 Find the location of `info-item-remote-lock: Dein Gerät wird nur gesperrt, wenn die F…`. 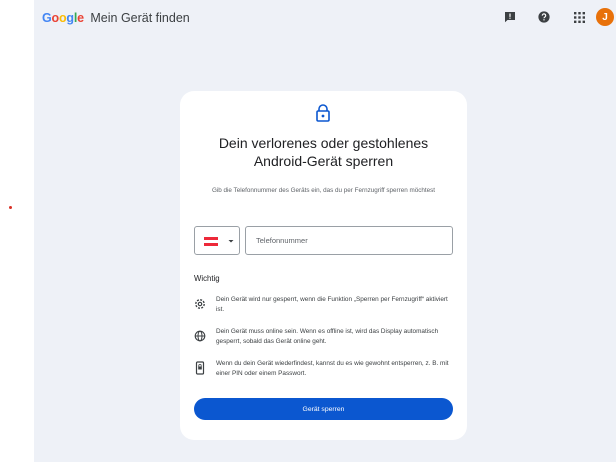

info-item-remote-lock: Dein Gerät wird nur gesperrt, wenn die F… is located at coordinates (325, 307).